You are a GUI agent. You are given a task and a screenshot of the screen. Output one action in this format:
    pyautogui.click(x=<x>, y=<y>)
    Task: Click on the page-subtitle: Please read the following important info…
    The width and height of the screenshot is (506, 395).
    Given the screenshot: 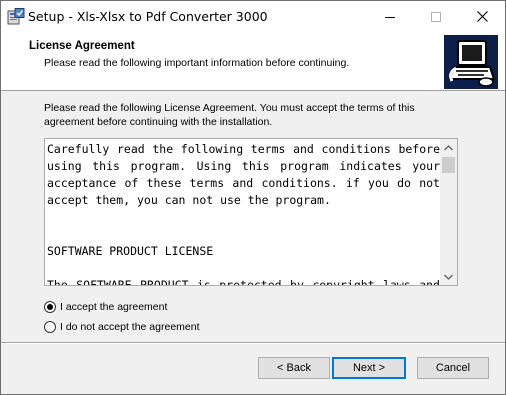 What is the action you would take?
    pyautogui.click(x=197, y=63)
    